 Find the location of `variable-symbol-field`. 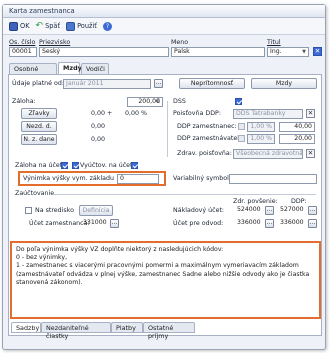

variable-symbol-field is located at coordinates (273, 179).